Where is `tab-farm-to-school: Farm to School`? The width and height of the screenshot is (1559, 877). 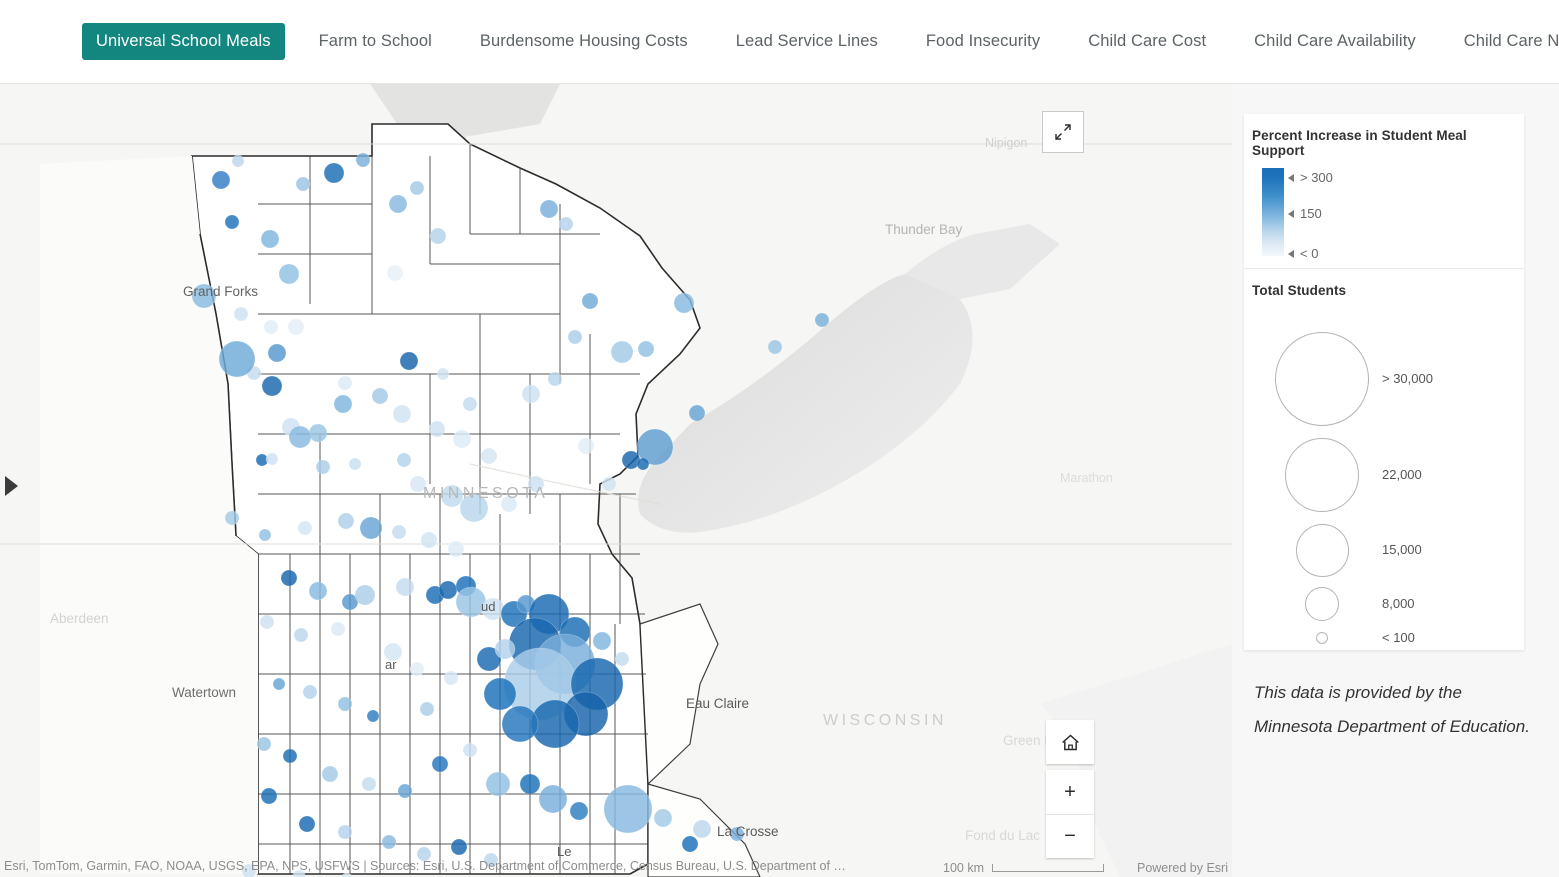
tab-farm-to-school: Farm to School is located at coordinates (375, 41).